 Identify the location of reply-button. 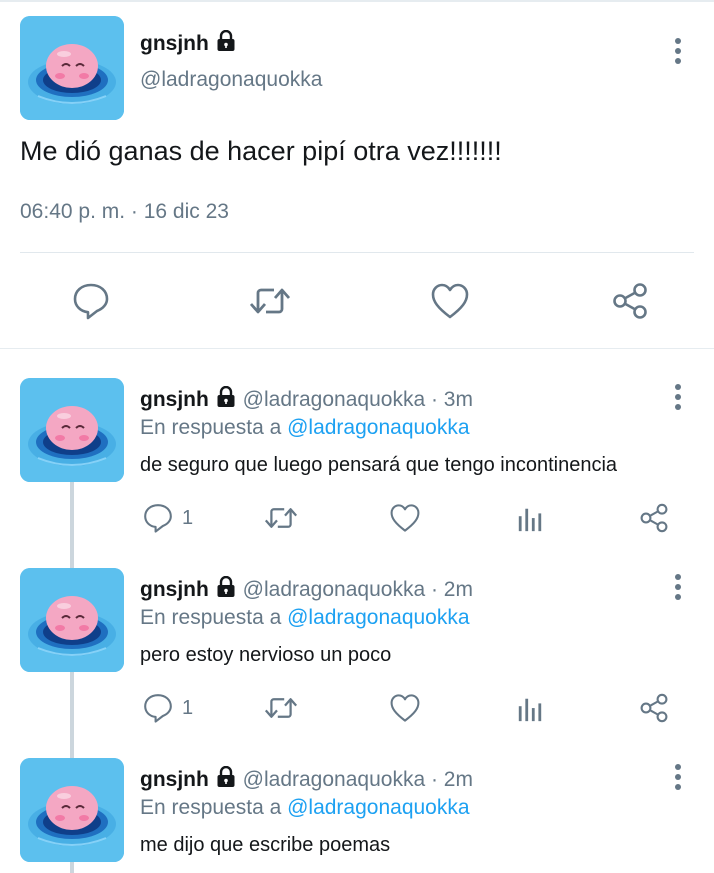
(91, 301).